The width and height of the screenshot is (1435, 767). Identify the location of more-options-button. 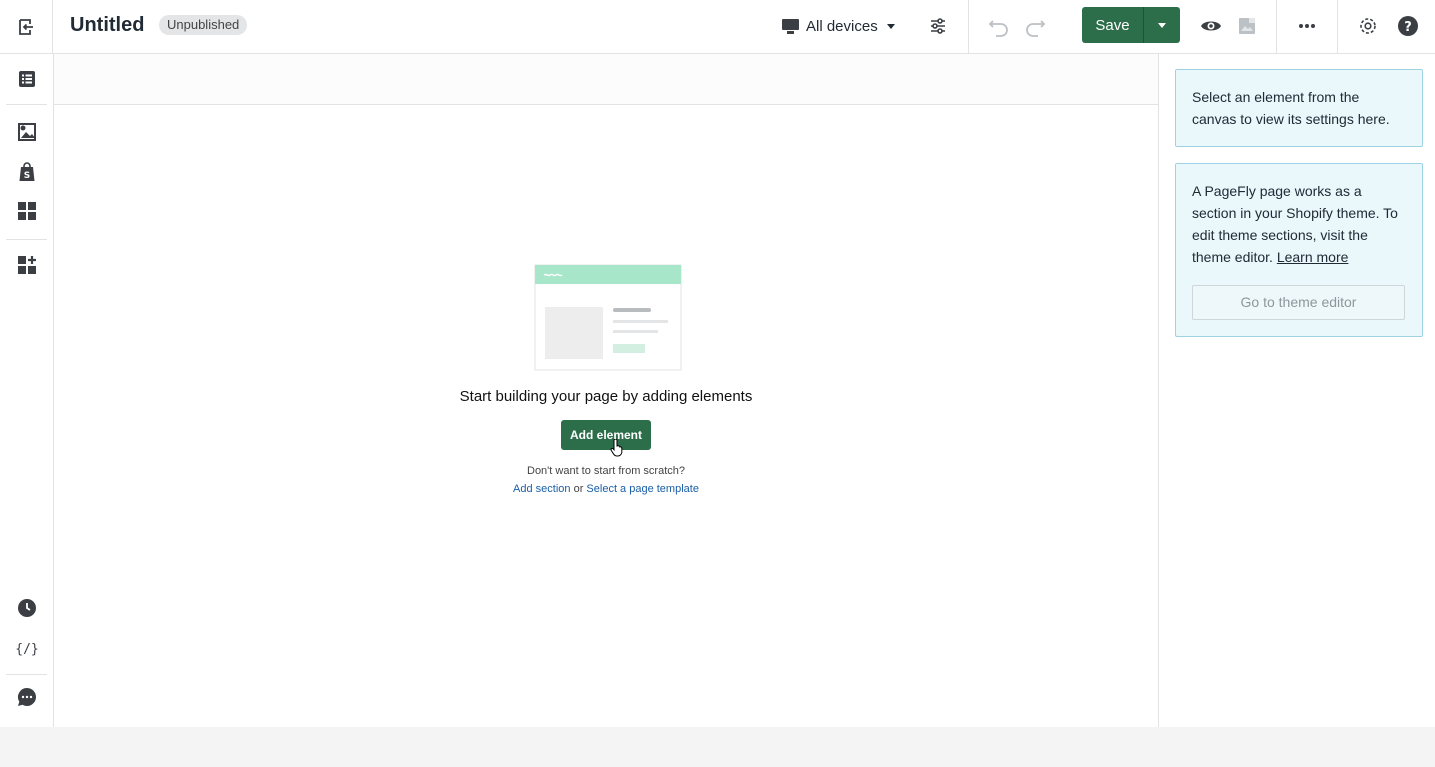
(1307, 26).